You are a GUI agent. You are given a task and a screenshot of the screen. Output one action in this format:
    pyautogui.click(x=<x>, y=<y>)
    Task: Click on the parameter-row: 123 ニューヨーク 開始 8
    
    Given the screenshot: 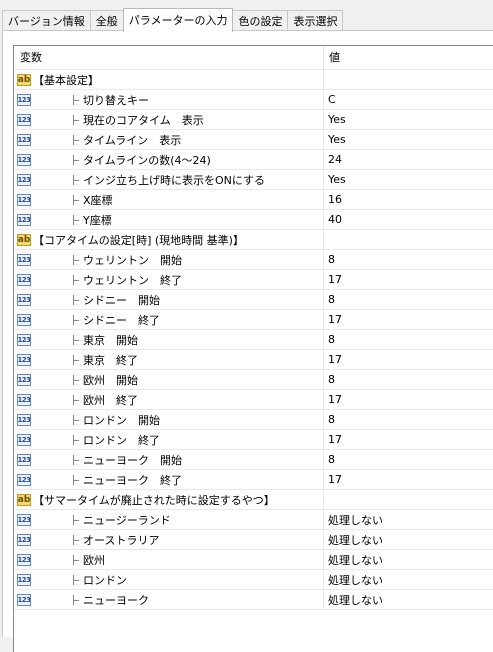 What is the action you would take?
    pyautogui.click(x=253, y=460)
    